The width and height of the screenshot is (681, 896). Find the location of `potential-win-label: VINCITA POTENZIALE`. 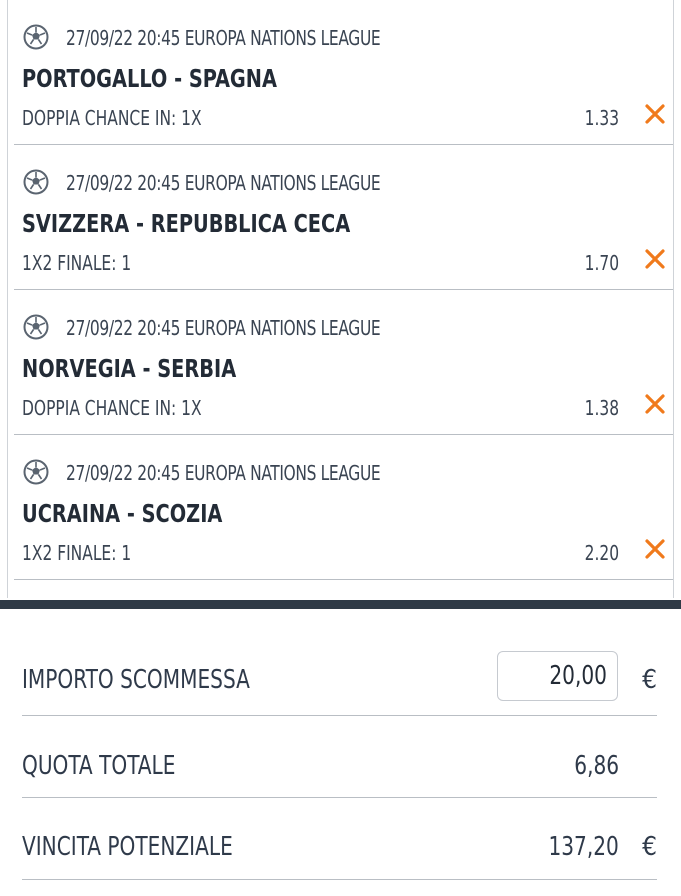

potential-win-label: VINCITA POTENZIALE is located at coordinates (127, 847).